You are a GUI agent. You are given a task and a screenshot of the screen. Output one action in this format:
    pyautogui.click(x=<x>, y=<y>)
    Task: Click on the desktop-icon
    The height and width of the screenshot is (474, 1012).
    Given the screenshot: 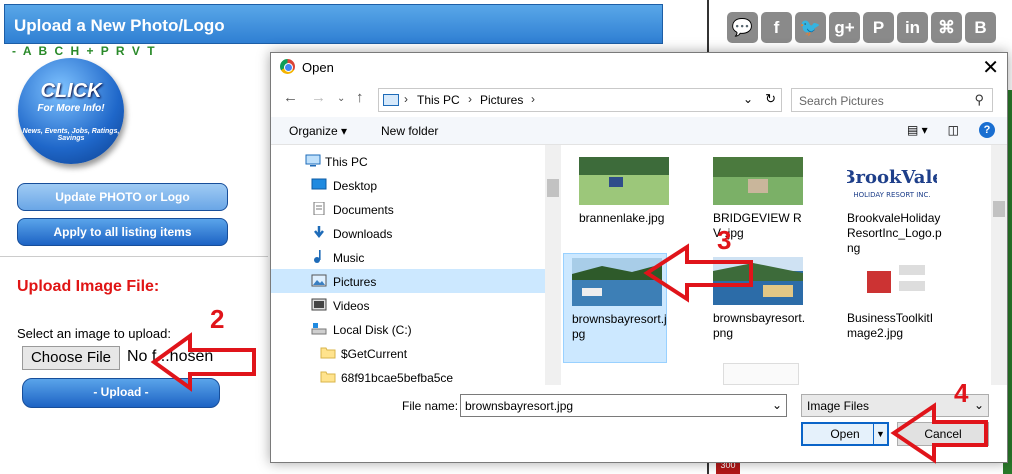 What is the action you would take?
    pyautogui.click(x=319, y=184)
    